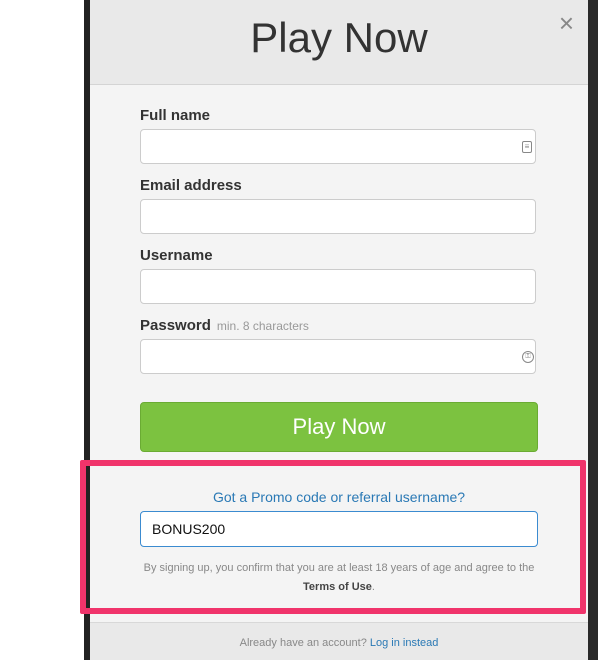 Image resolution: width=598 pixels, height=660 pixels. I want to click on username-field, so click(338, 286).